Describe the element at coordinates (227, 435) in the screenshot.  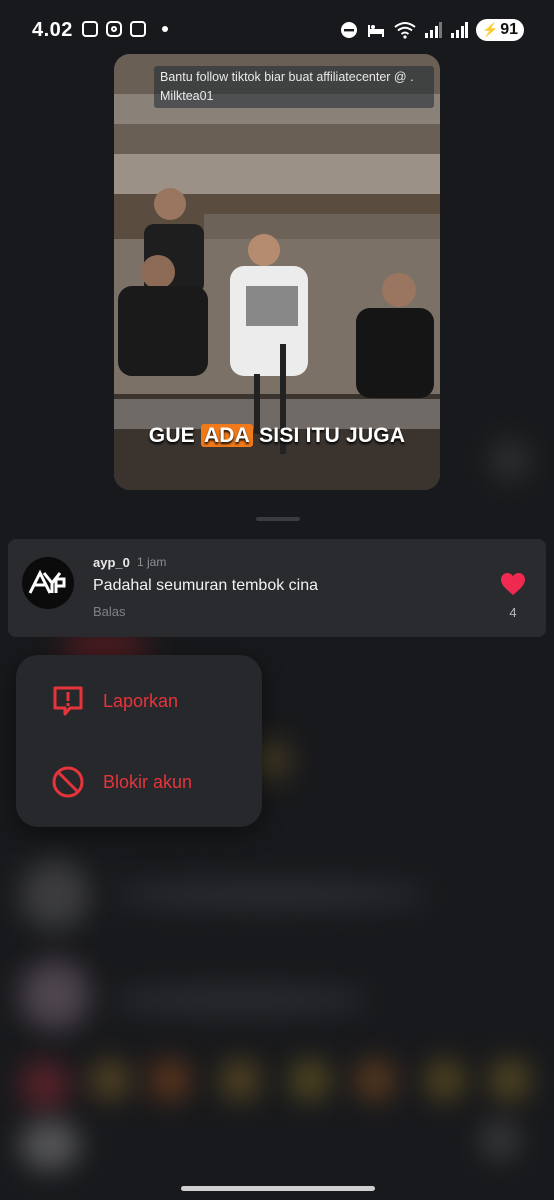
I see `subtitle-highlight: ADA` at that location.